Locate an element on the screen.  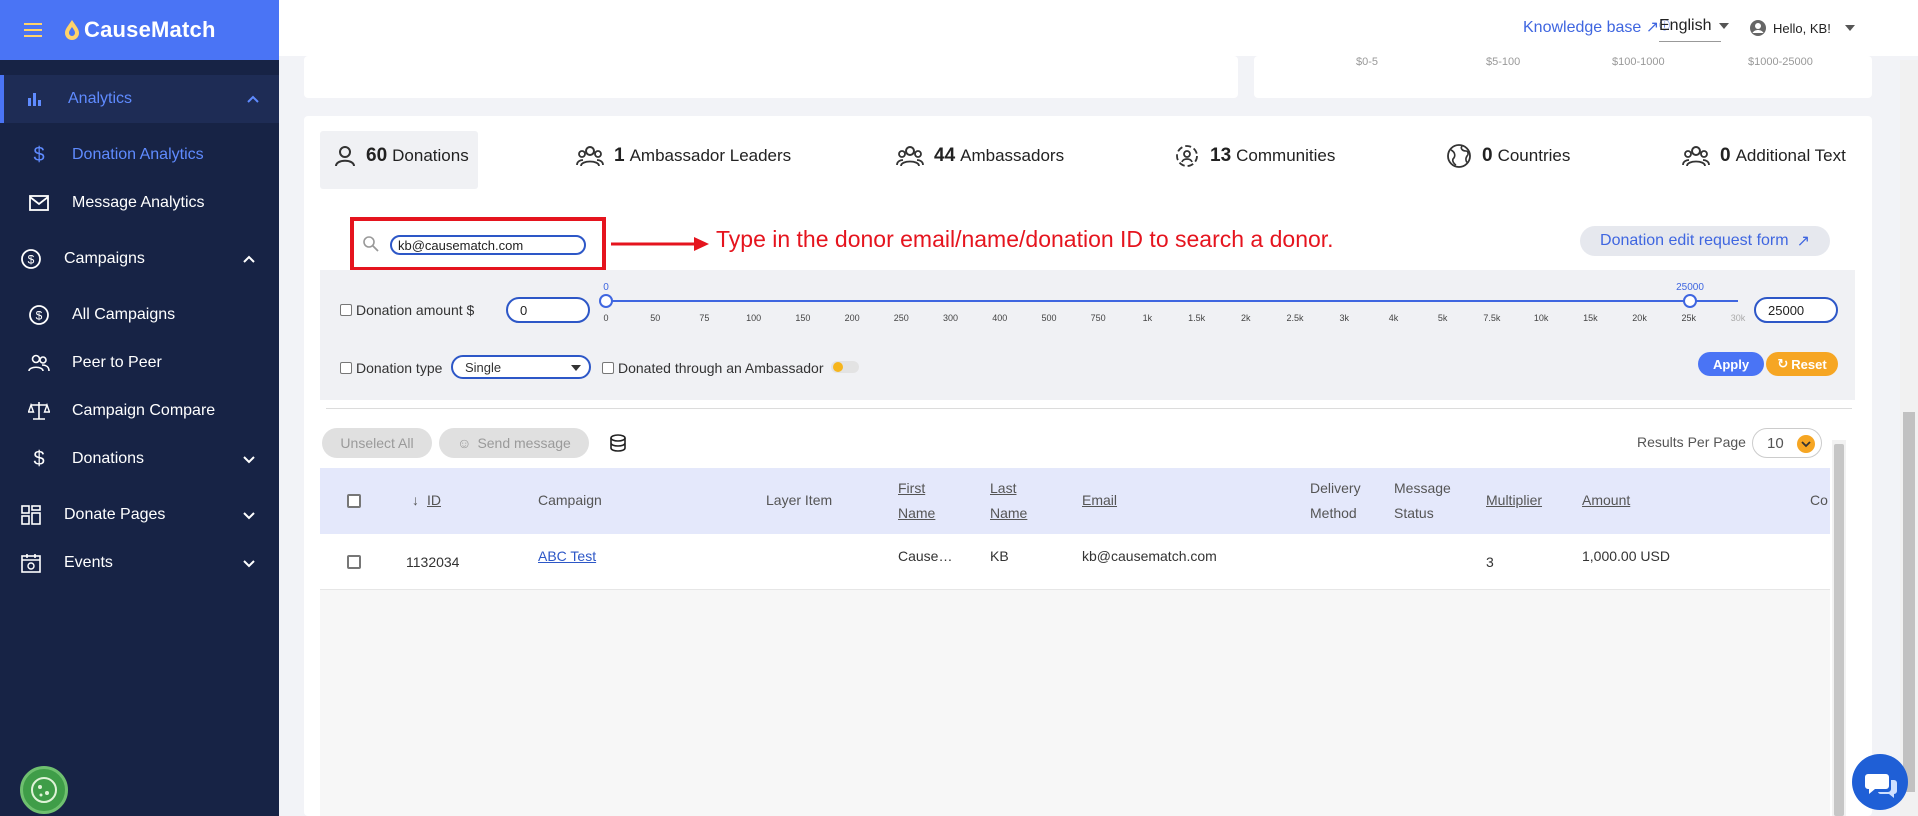
slider-tick-label: 5k is located at coordinates (1442, 318).